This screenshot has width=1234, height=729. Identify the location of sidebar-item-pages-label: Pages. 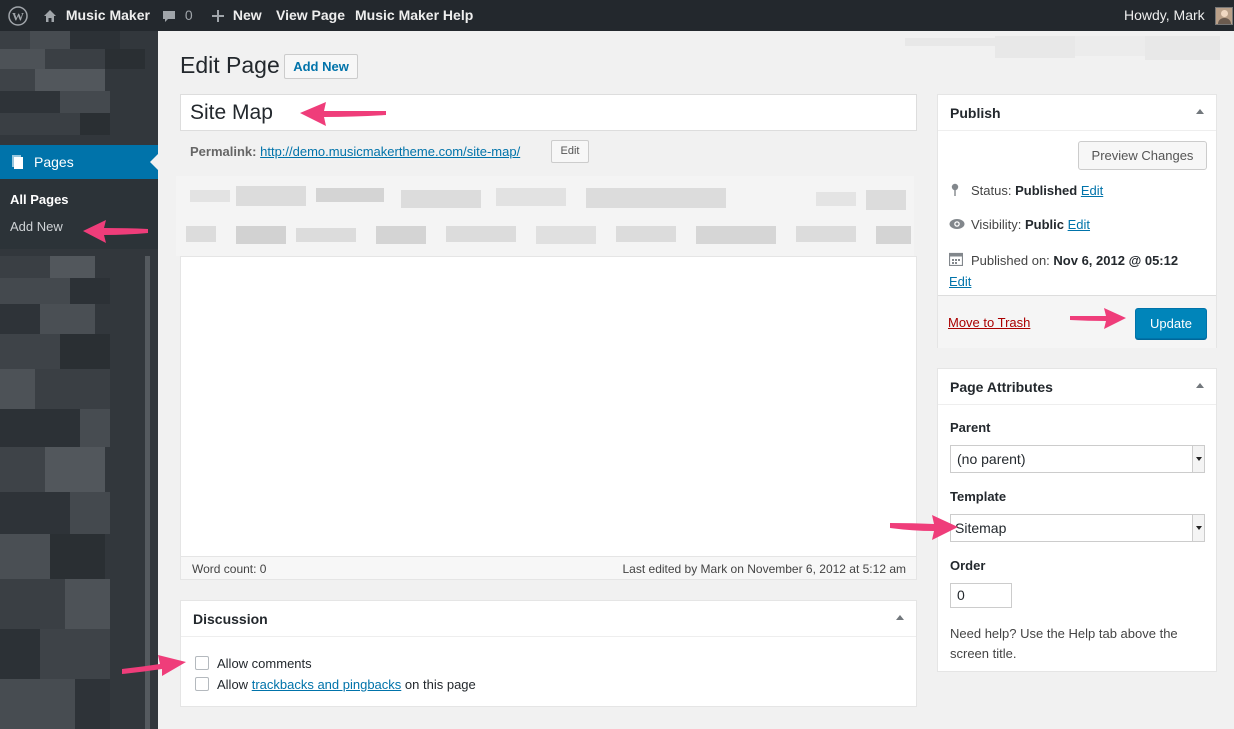
(54, 162).